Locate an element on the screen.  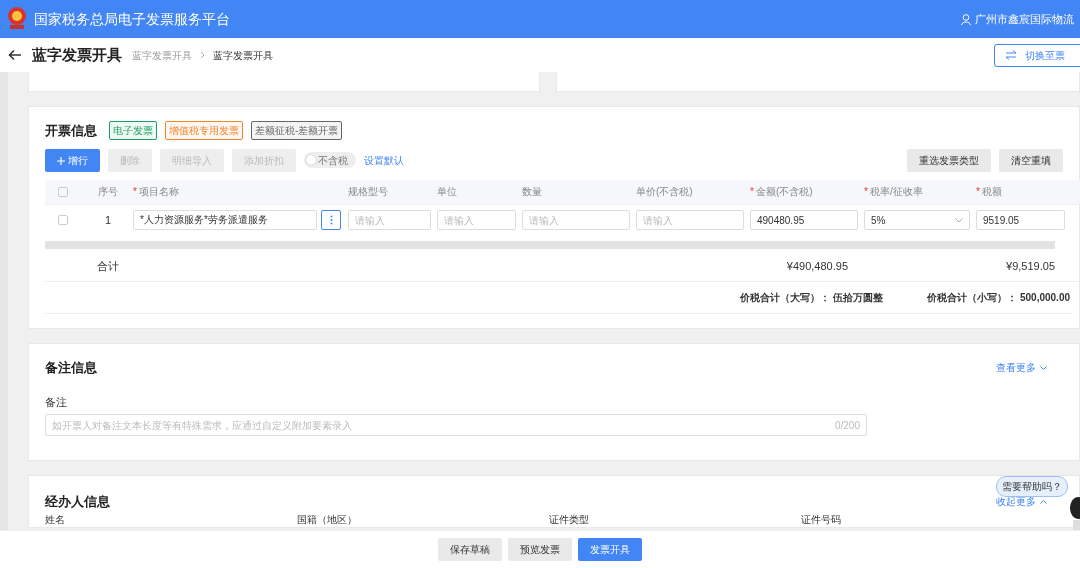
field-label: 证件类型 is located at coordinates (569, 519).